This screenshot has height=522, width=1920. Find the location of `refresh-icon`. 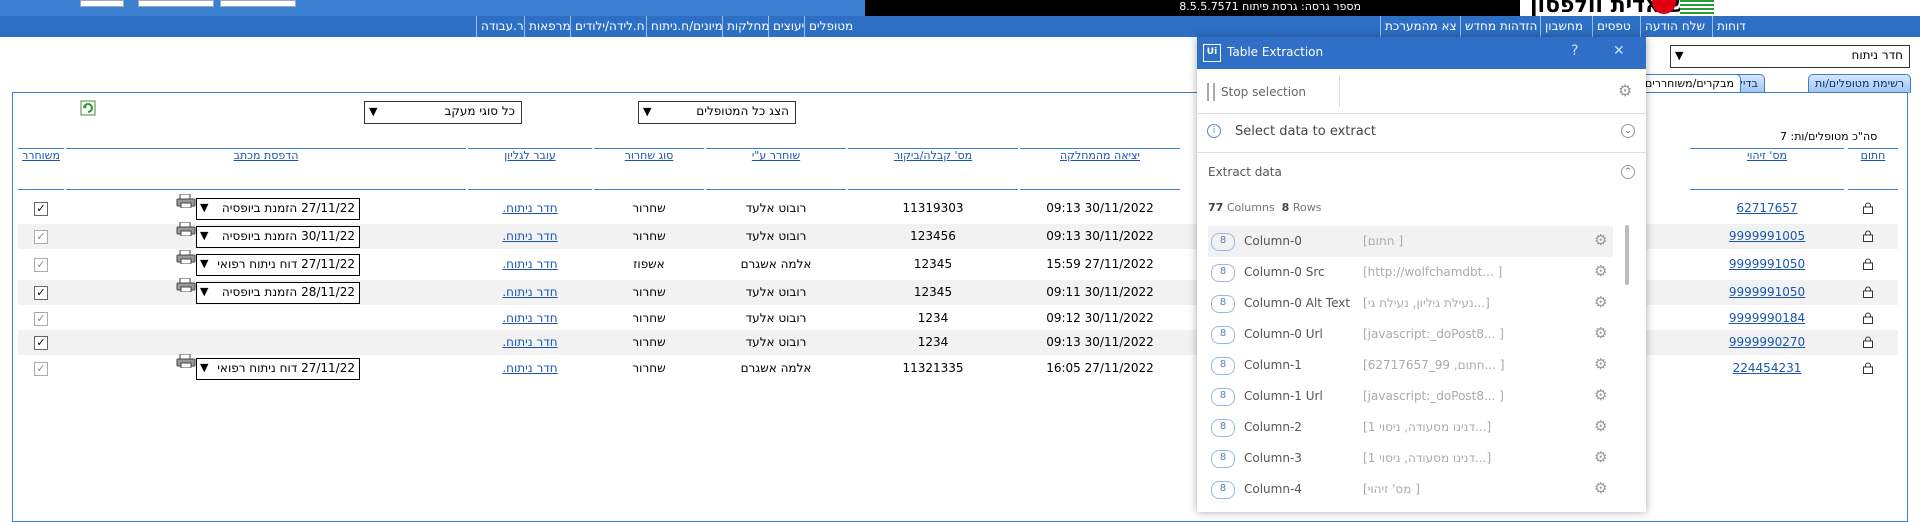

refresh-icon is located at coordinates (88, 108).